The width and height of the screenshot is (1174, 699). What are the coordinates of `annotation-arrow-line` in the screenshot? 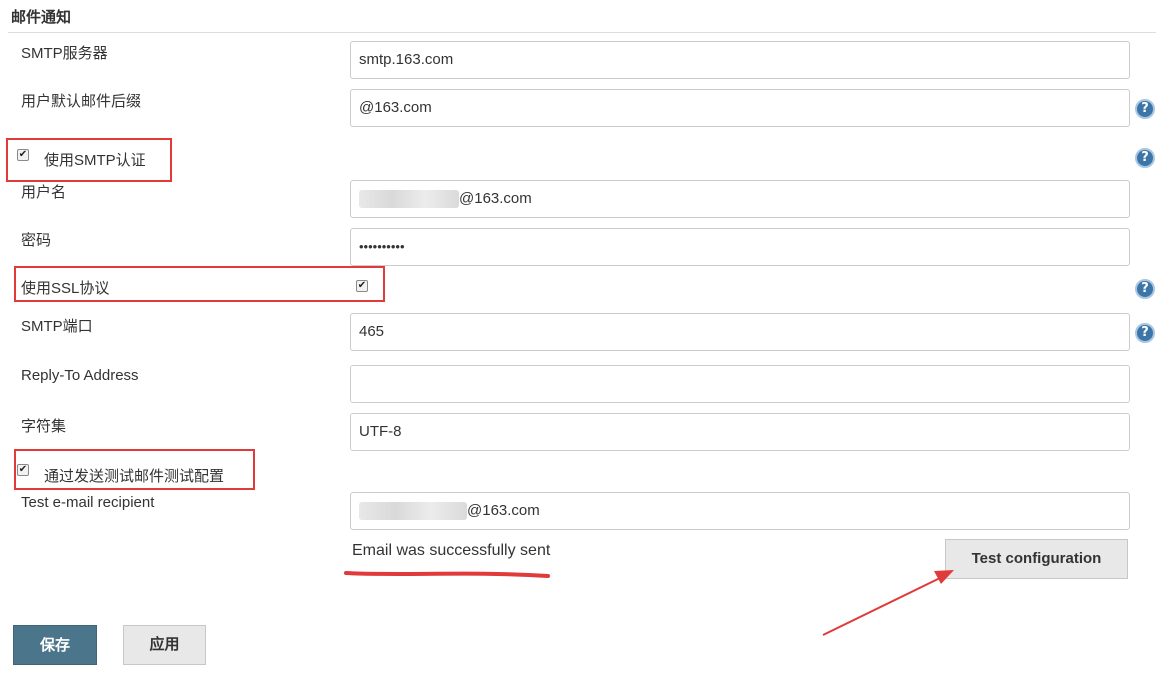 It's located at (881, 606).